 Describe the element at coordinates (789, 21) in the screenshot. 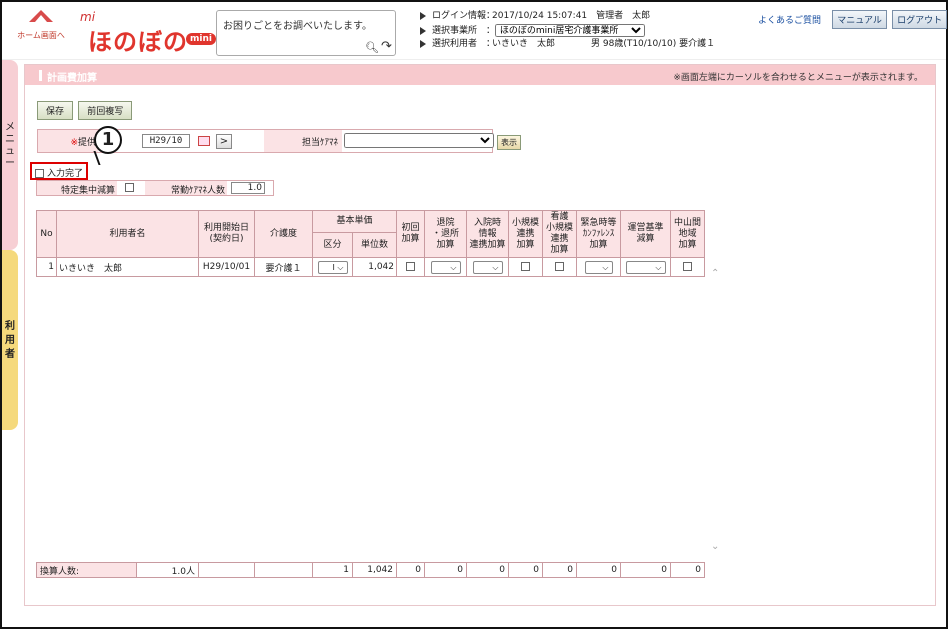

I see `faq-link: よくあるご質問` at that location.